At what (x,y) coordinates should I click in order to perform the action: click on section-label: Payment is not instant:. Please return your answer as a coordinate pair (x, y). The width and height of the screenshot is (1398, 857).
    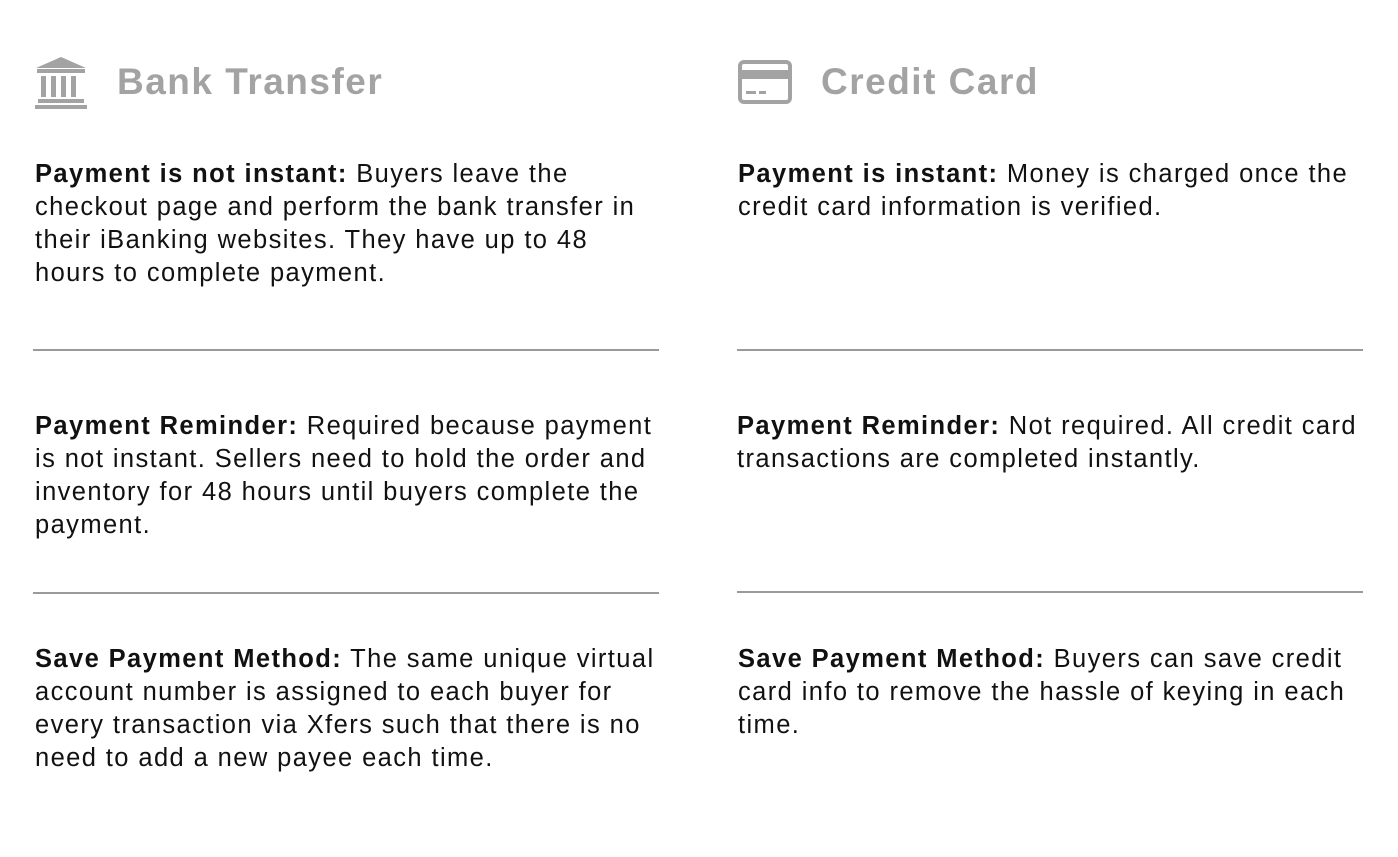
    Looking at the image, I should click on (191, 174).